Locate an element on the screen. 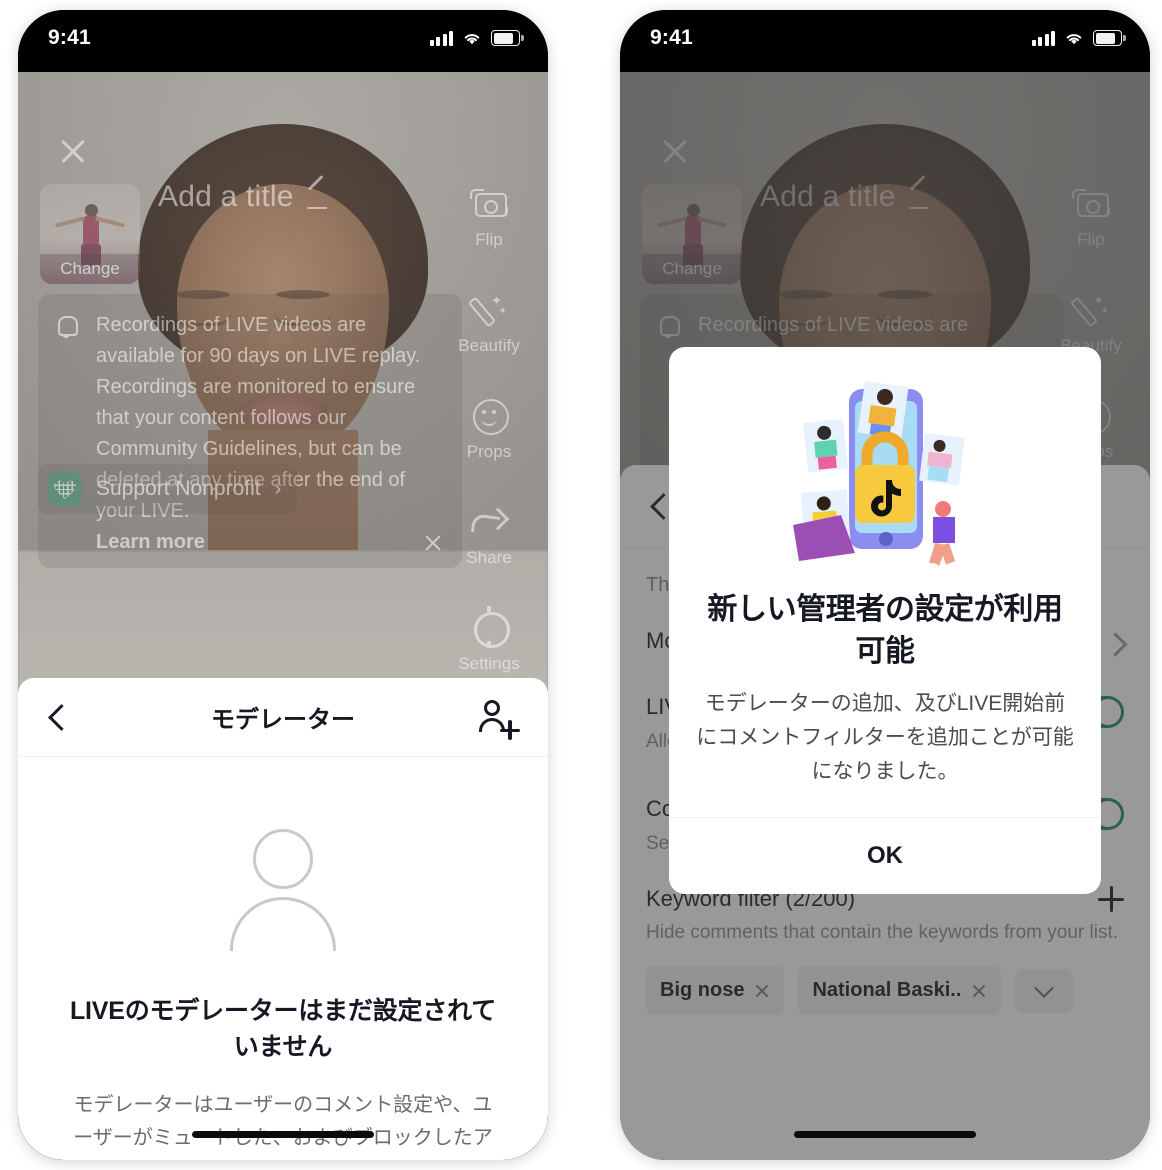 The image size is (1162, 1170). beautify-wand-icon: ✦✦ is located at coordinates (488, 309).